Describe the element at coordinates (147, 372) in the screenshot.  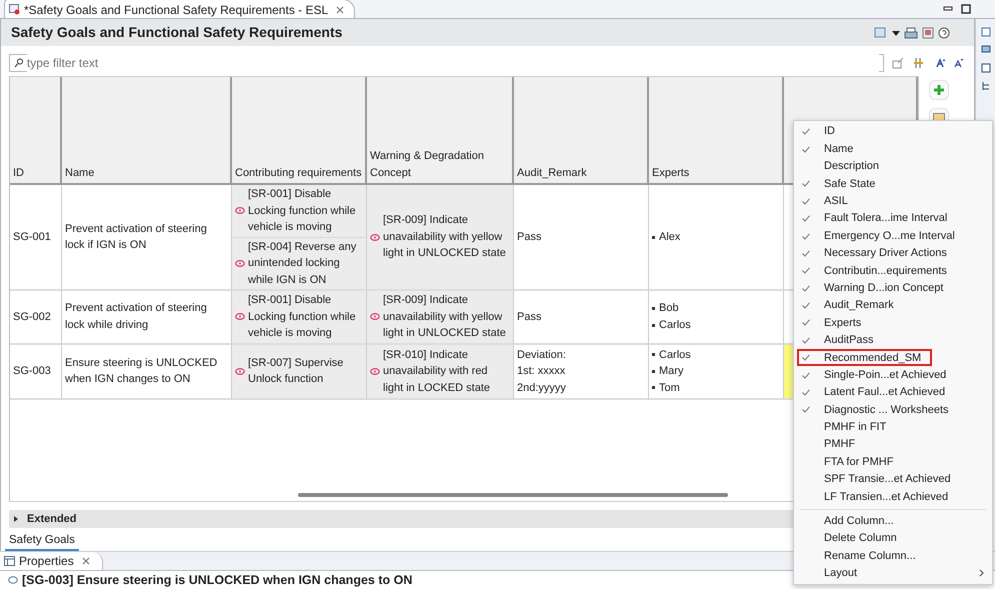
I see `table-cell: Ensure steering is UNLOCKED when IGN changes to ON` at that location.